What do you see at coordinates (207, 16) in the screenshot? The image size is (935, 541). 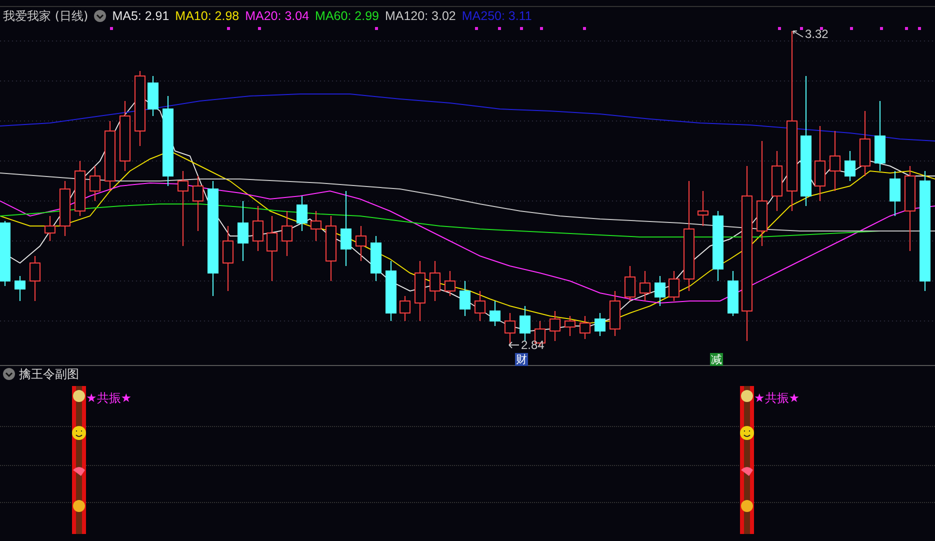 I see `moving-average-label: MA10: 2.98` at bounding box center [207, 16].